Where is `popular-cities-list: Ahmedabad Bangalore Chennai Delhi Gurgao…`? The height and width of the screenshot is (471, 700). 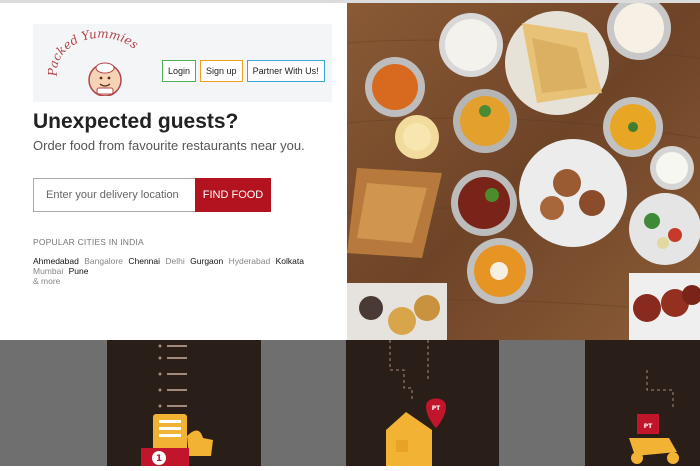 popular-cities-list: Ahmedabad Bangalore Chennai Delhi Gurgao… is located at coordinates (183, 271).